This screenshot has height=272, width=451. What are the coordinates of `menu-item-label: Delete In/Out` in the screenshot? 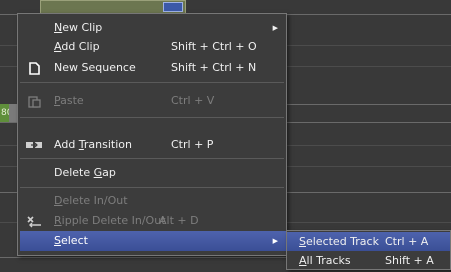 It's located at (91, 200).